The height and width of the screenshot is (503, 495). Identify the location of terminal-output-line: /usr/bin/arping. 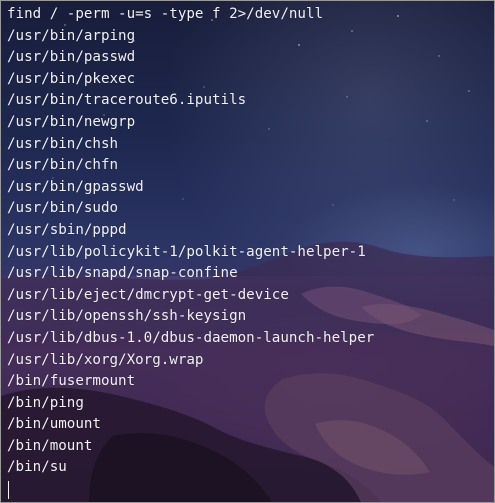
(71, 35).